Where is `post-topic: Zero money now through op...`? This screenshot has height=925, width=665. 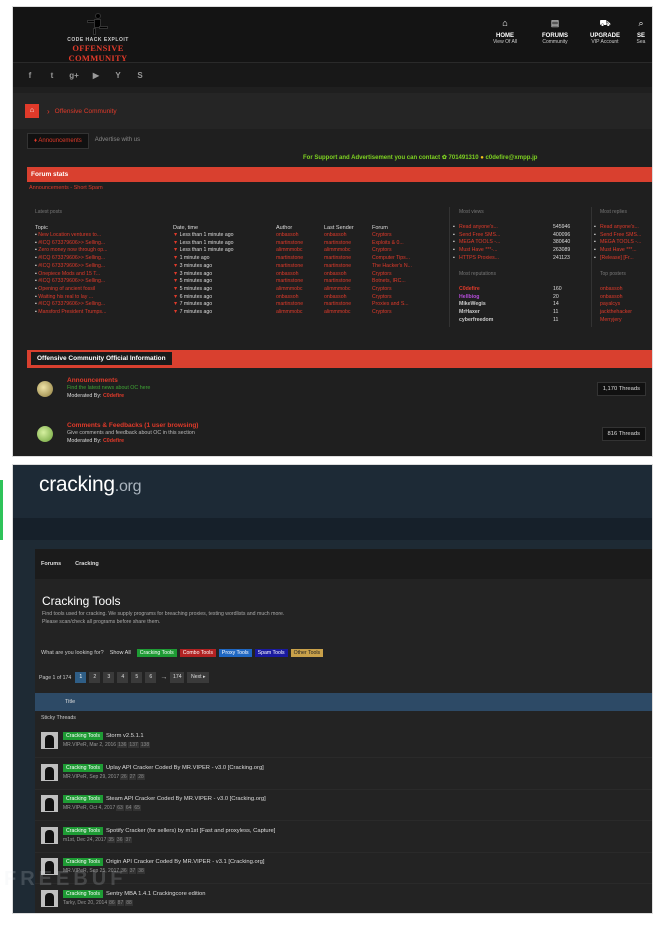
post-topic: Zero money now through op... is located at coordinates (71, 250).